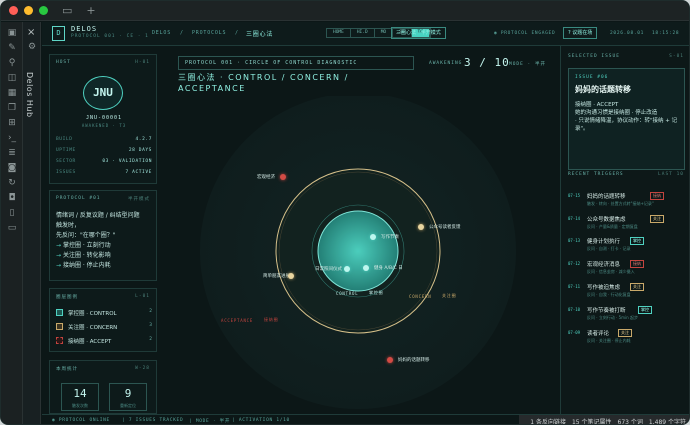  What do you see at coordinates (12, 78) in the screenshot?
I see `canvas-icon: ◫` at bounding box center [12, 78].